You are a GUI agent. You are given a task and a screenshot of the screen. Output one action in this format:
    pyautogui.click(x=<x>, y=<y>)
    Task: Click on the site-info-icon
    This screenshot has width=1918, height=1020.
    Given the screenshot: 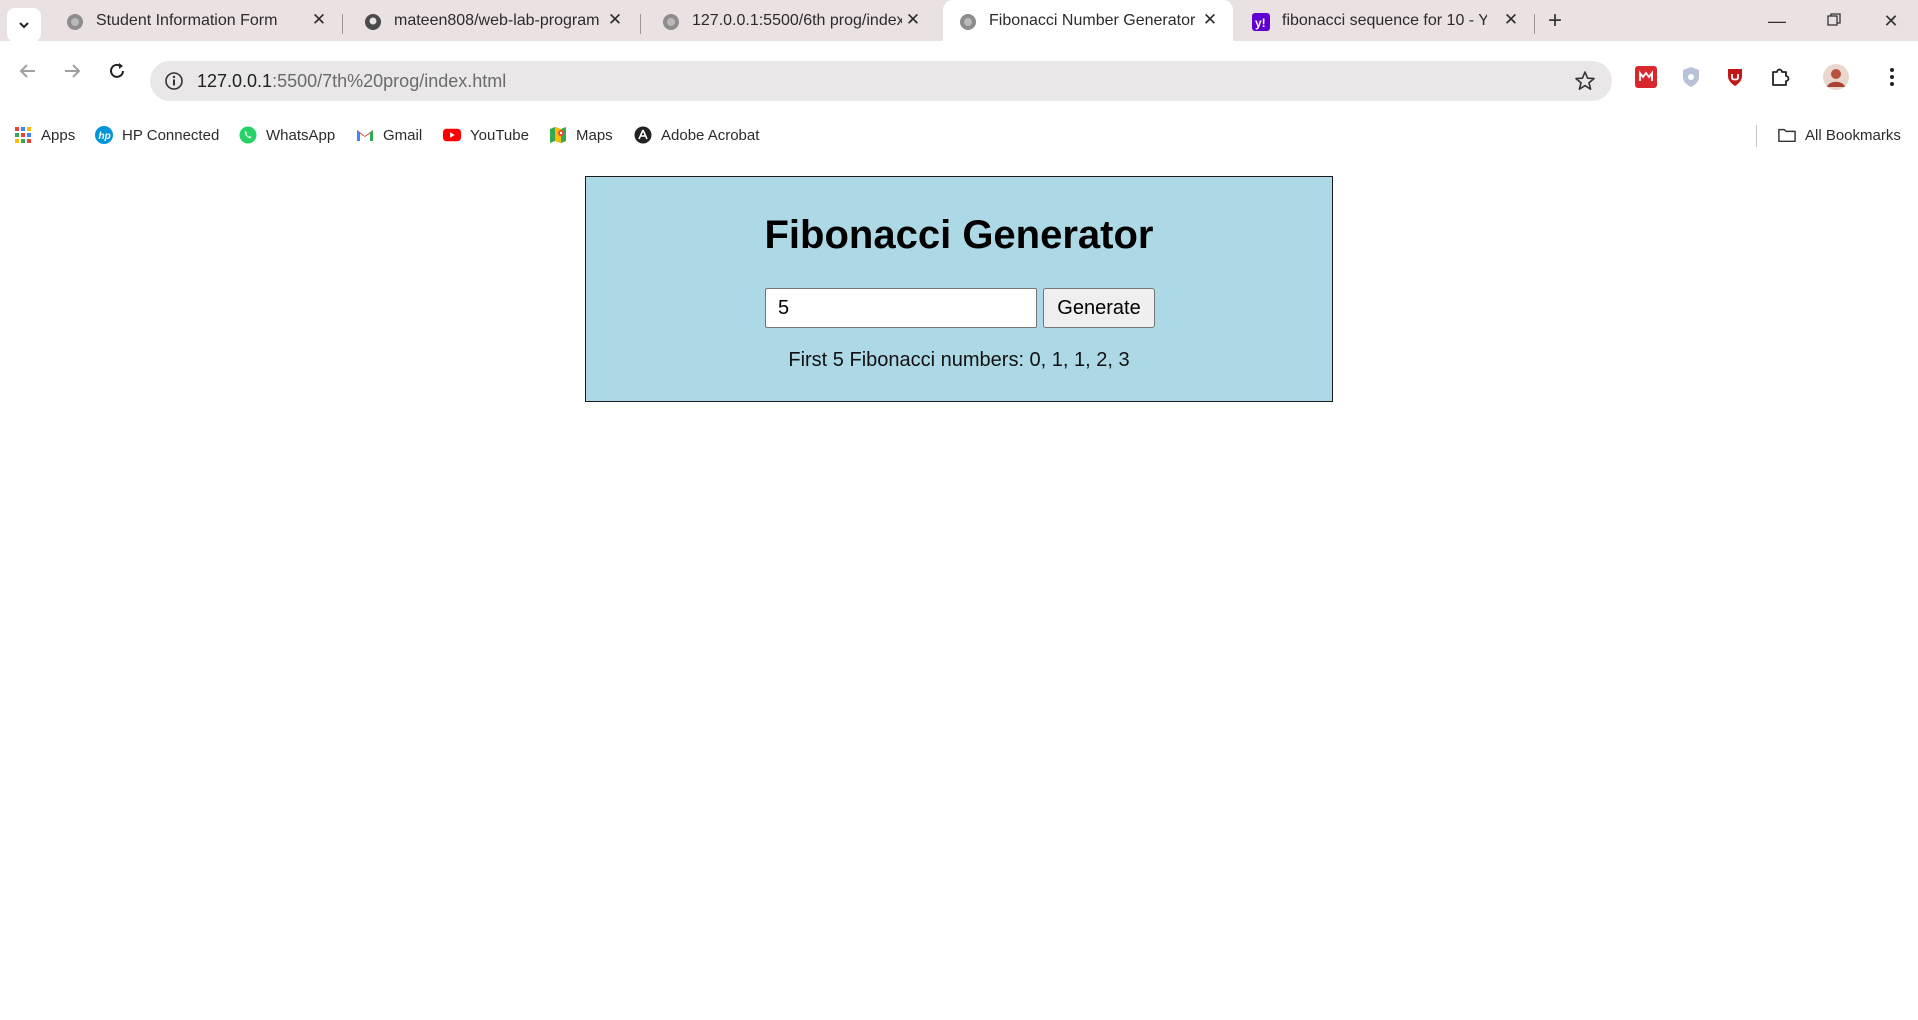 What is the action you would take?
    pyautogui.click(x=174, y=81)
    